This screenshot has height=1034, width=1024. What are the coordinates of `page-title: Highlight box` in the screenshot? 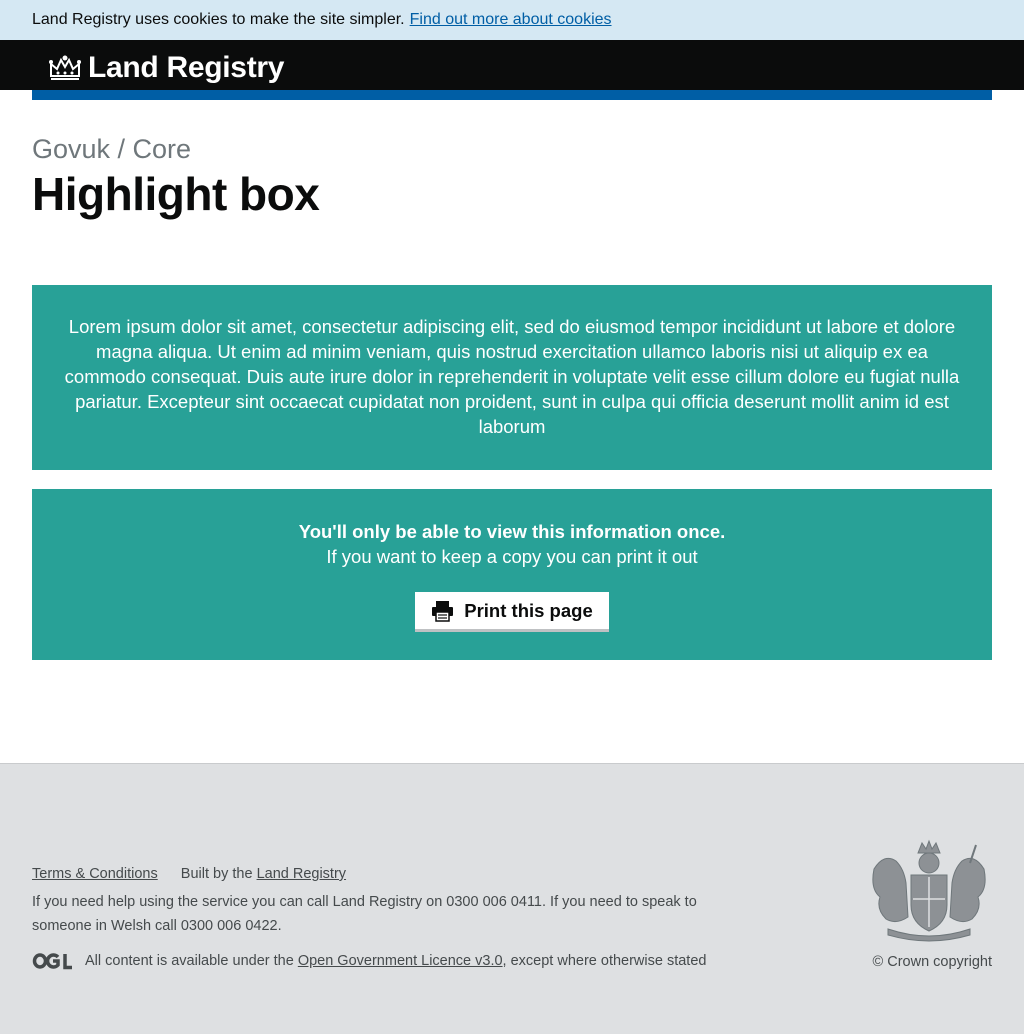 It's located at (176, 194).